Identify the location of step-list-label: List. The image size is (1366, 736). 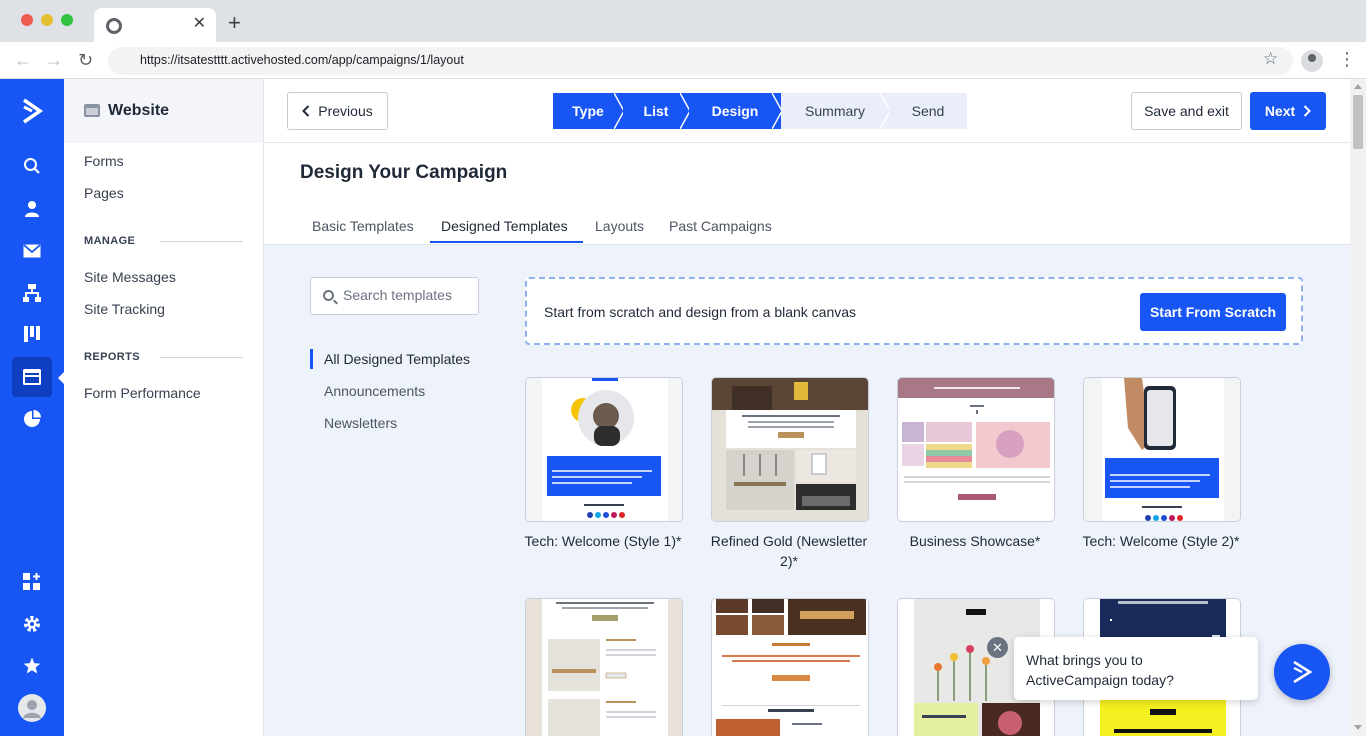
(656, 111).